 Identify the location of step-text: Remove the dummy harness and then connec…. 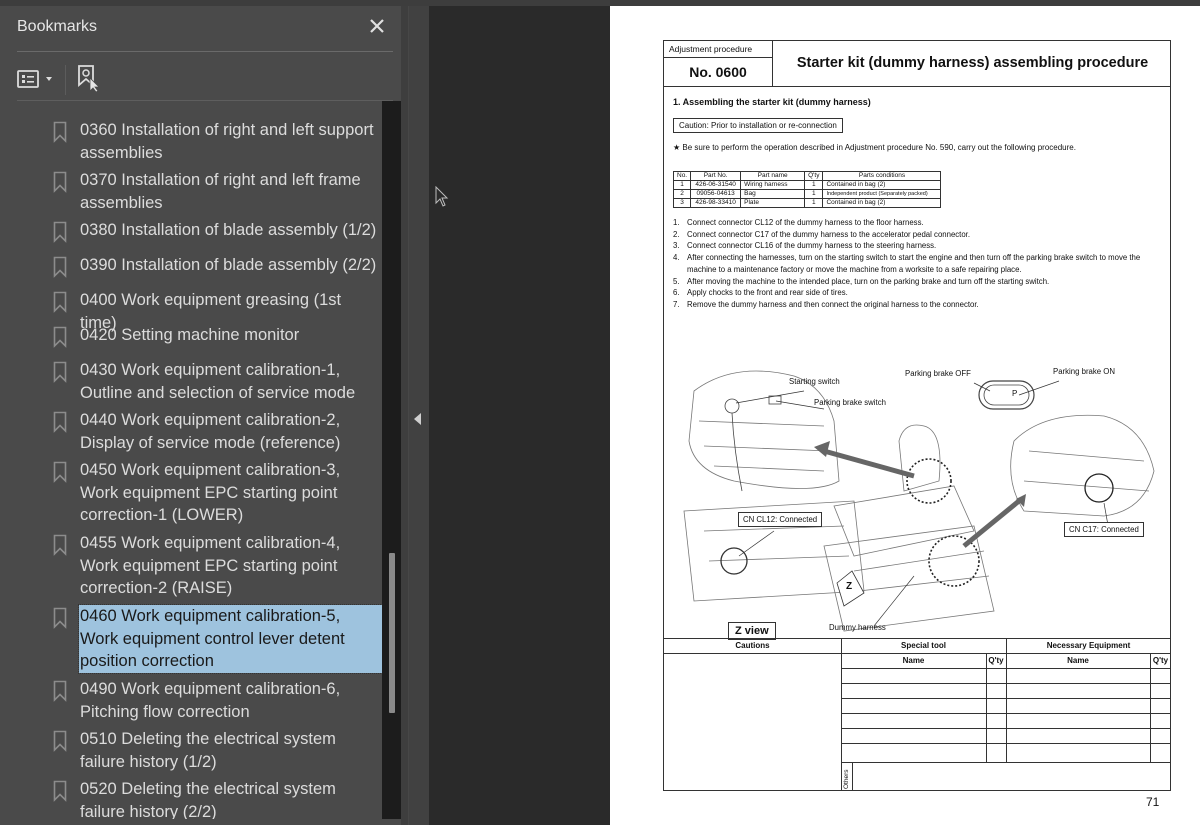
(833, 304).